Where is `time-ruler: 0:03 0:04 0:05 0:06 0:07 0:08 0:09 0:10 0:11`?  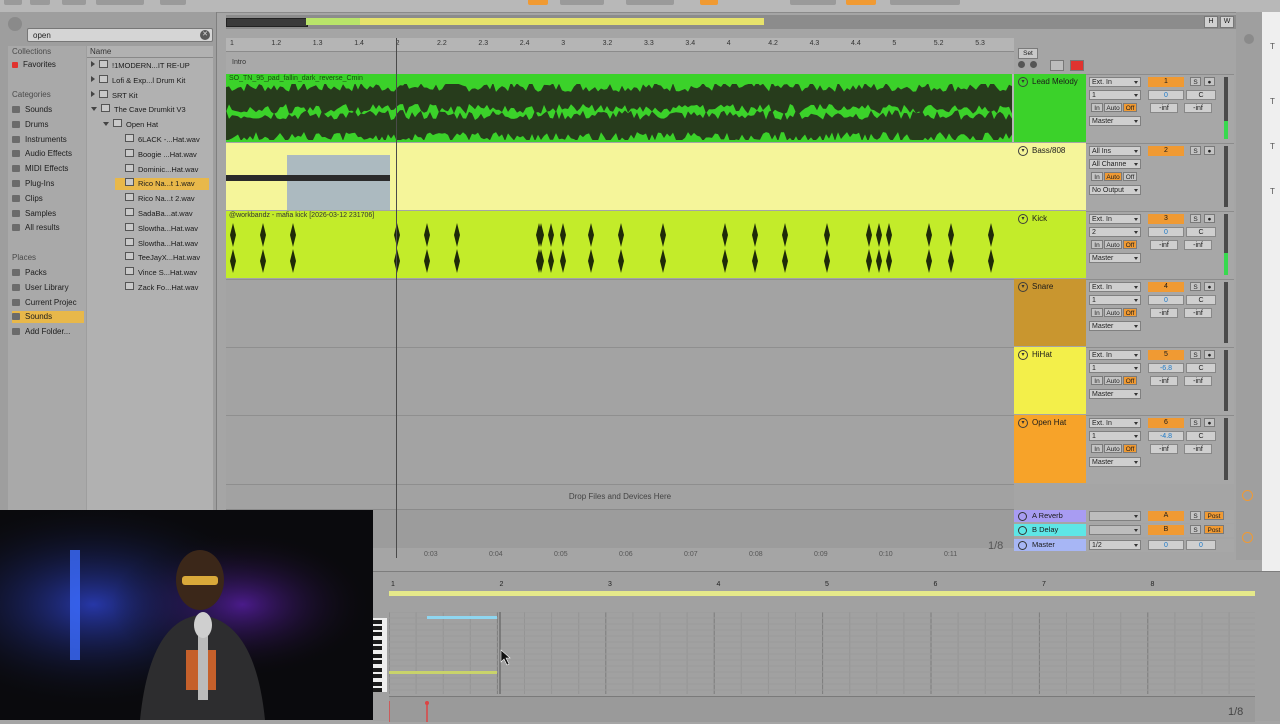 time-ruler: 0:03 0:04 0:05 0:06 0:07 0:08 0:09 0:10 0:11 is located at coordinates (702, 556).